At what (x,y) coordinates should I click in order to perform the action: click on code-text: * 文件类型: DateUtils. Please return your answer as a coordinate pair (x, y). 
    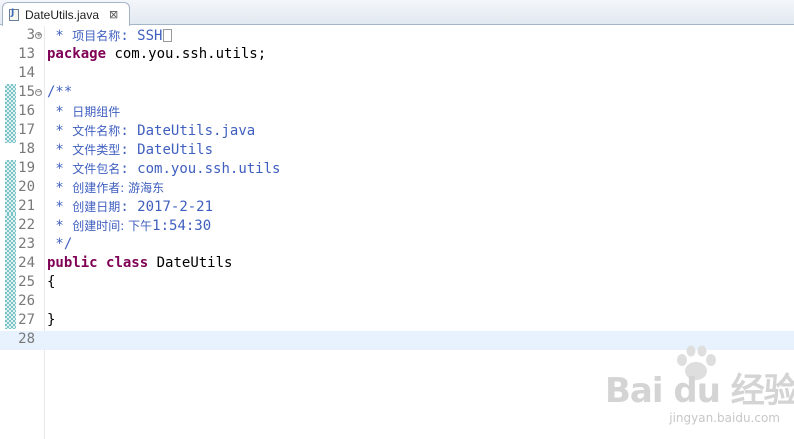
    Looking at the image, I should click on (130, 149).